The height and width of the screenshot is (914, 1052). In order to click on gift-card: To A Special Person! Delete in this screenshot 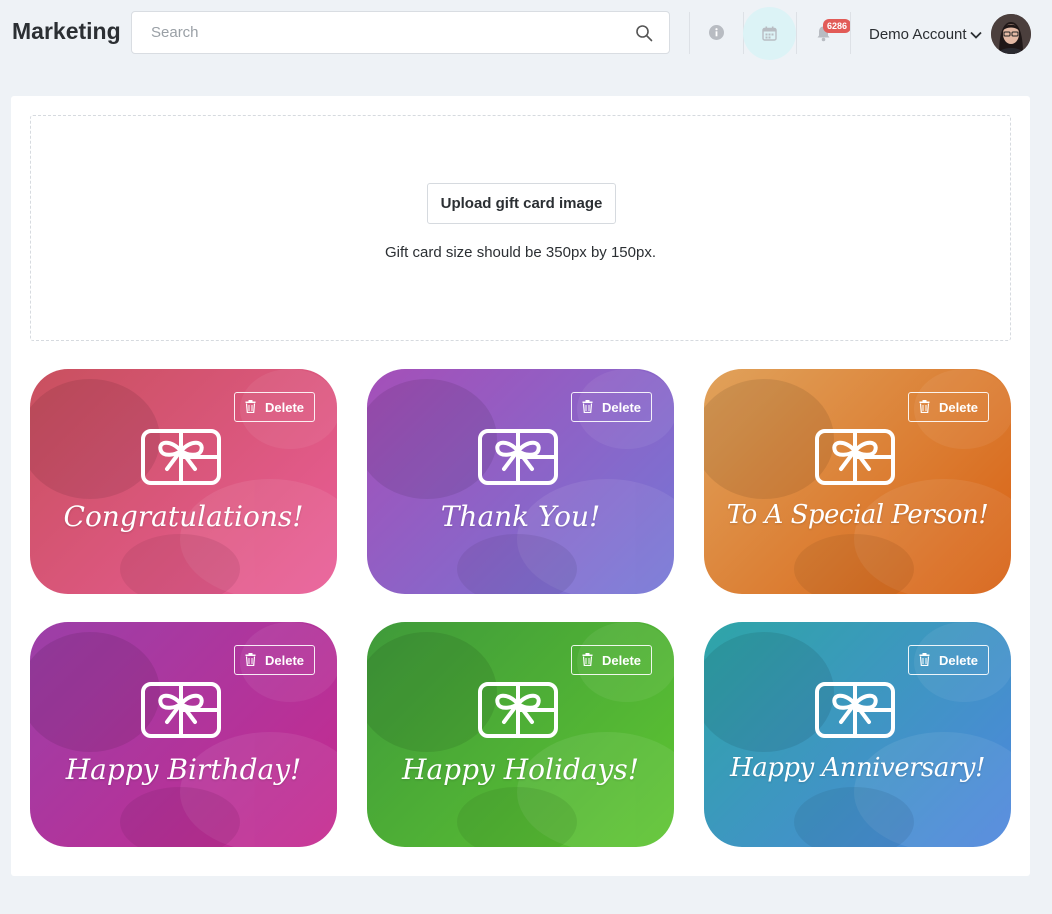, I will do `click(857, 481)`.